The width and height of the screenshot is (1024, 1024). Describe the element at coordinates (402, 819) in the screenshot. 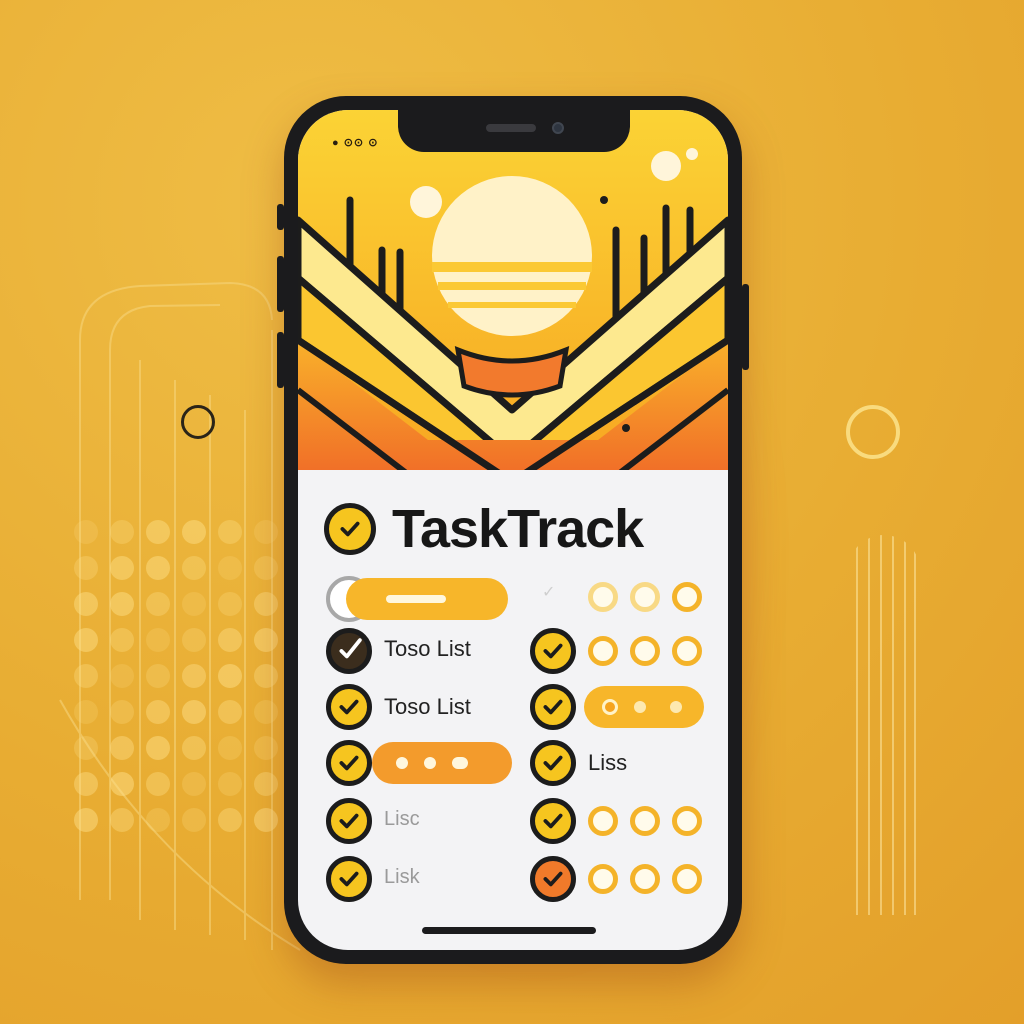

I see `task-label: Lisc` at that location.